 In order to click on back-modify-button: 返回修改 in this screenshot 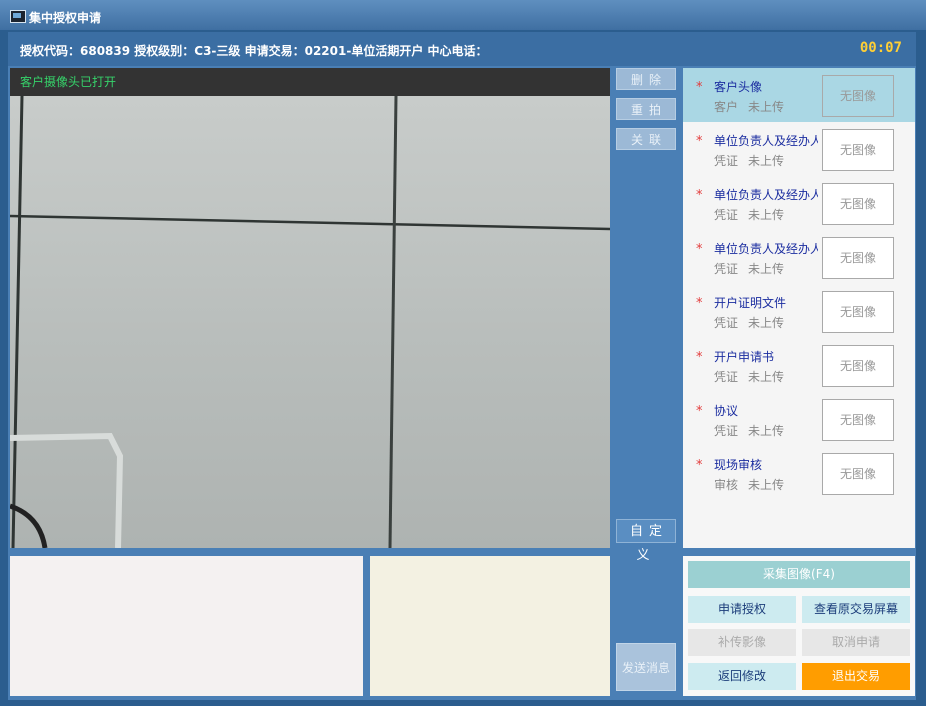, I will do `click(742, 676)`.